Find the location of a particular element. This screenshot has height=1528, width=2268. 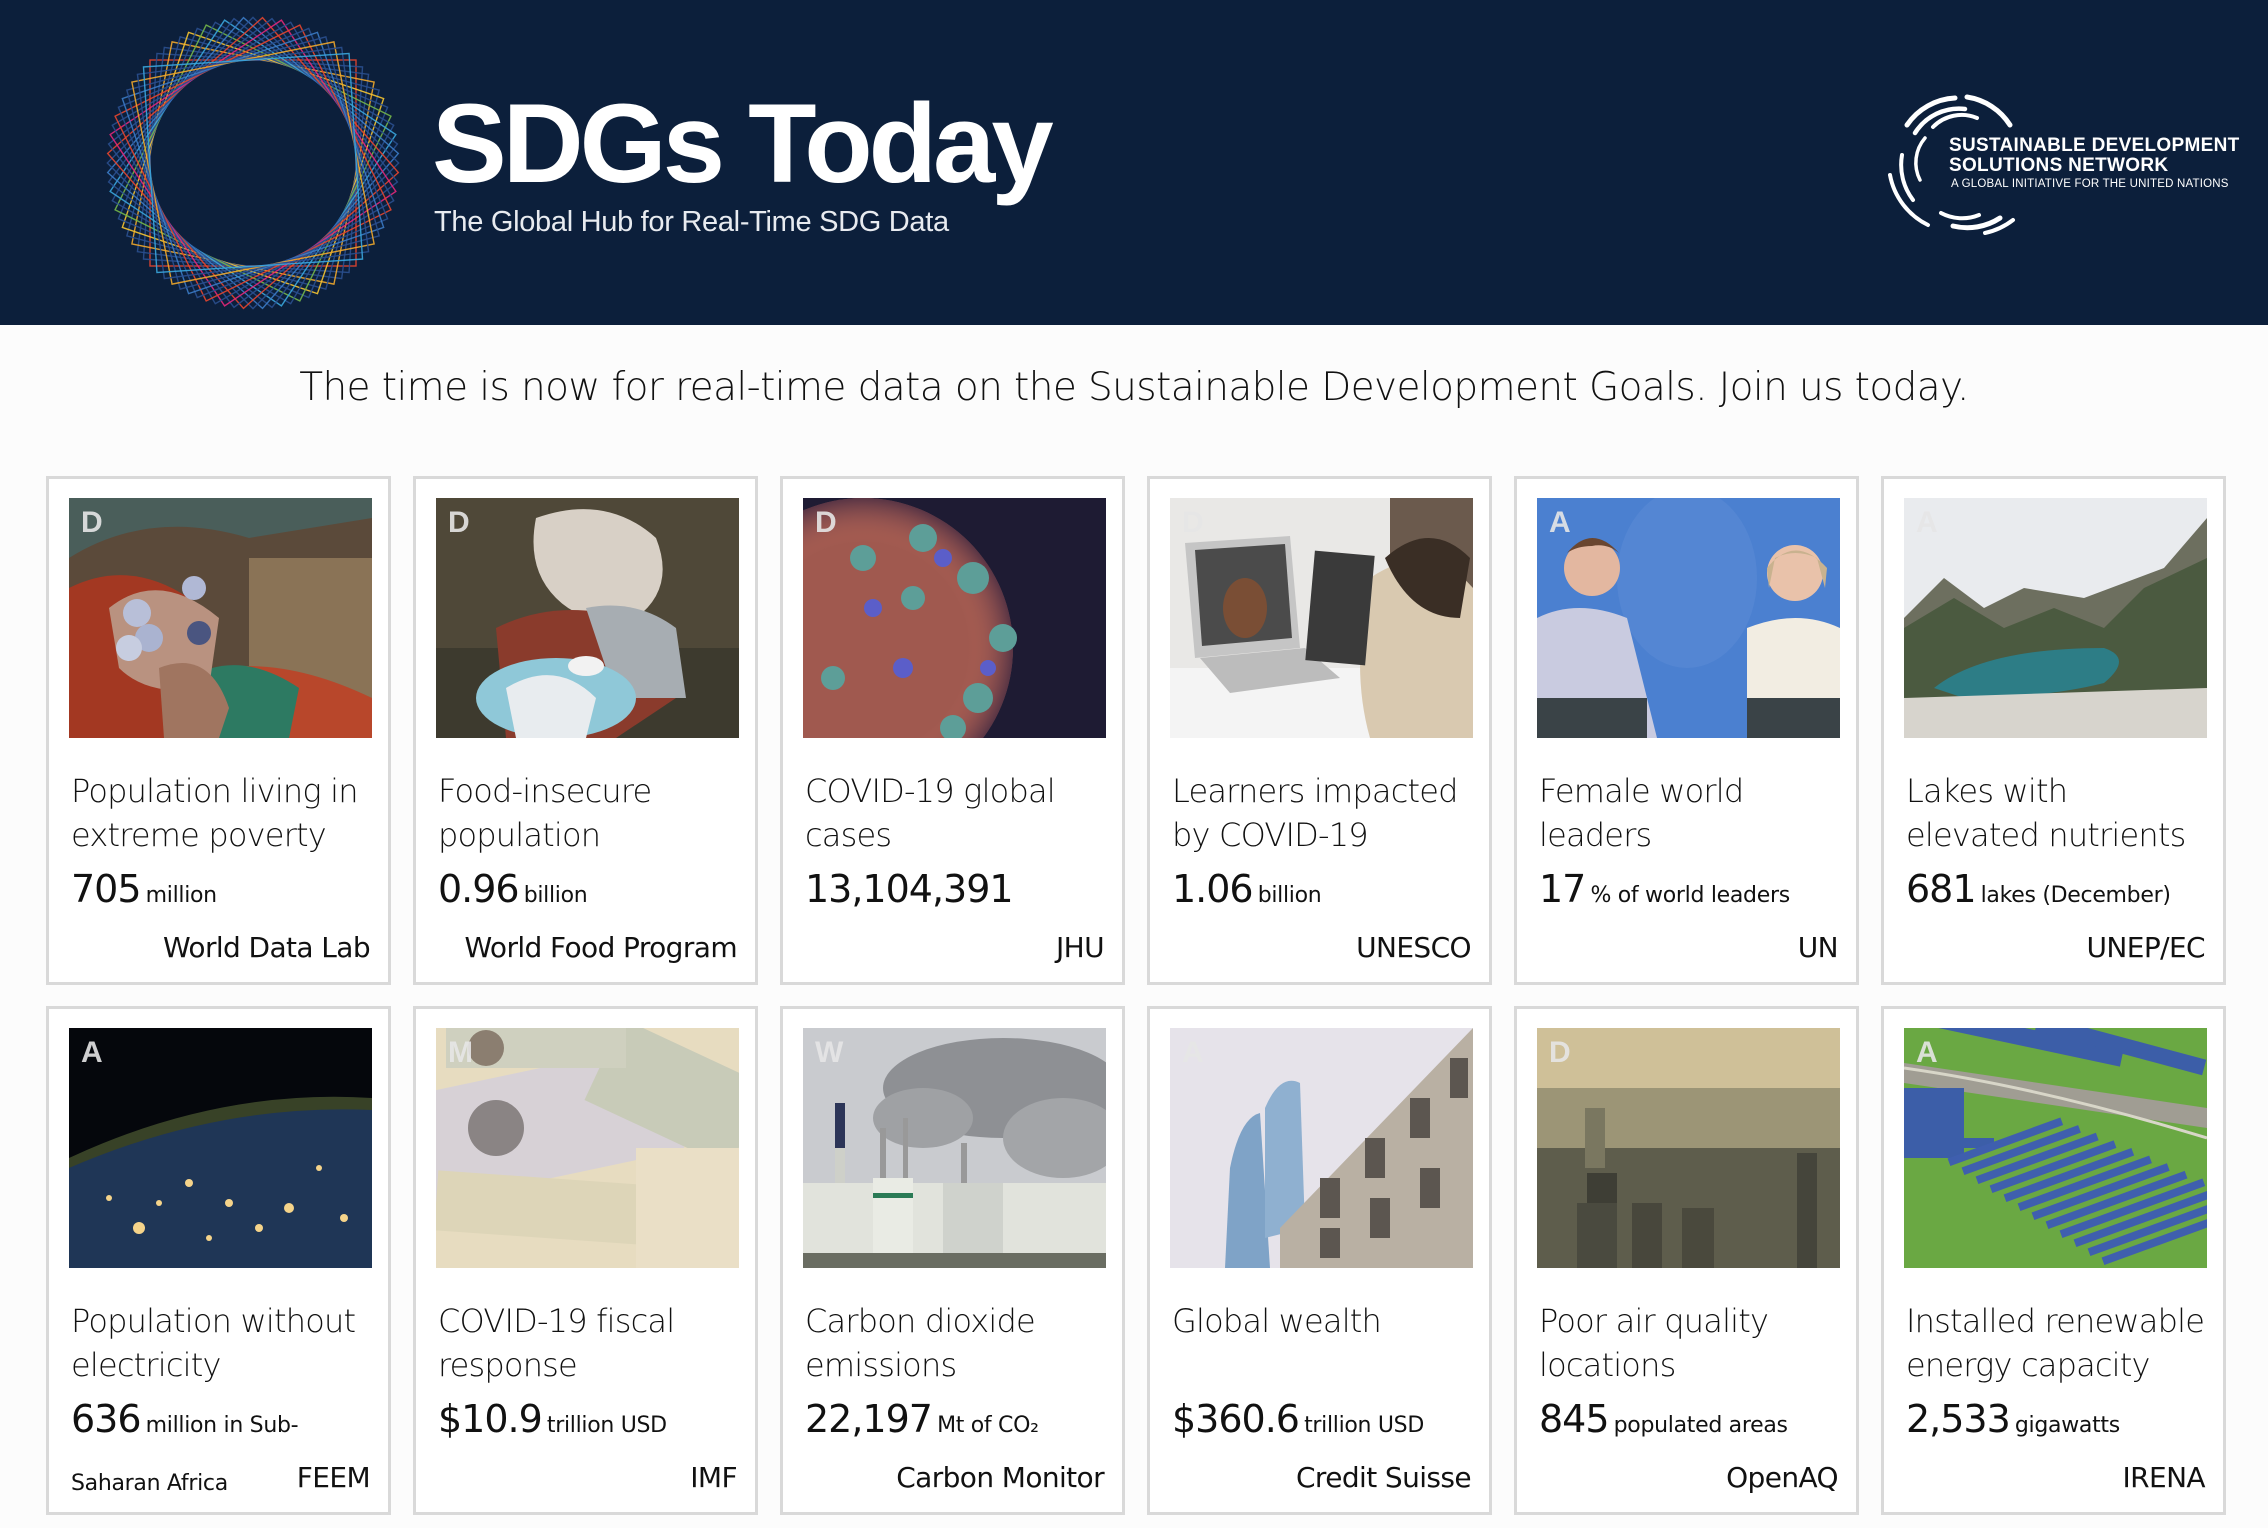

indicator-title: Population living in extreme poverty is located at coordinates (221, 813).